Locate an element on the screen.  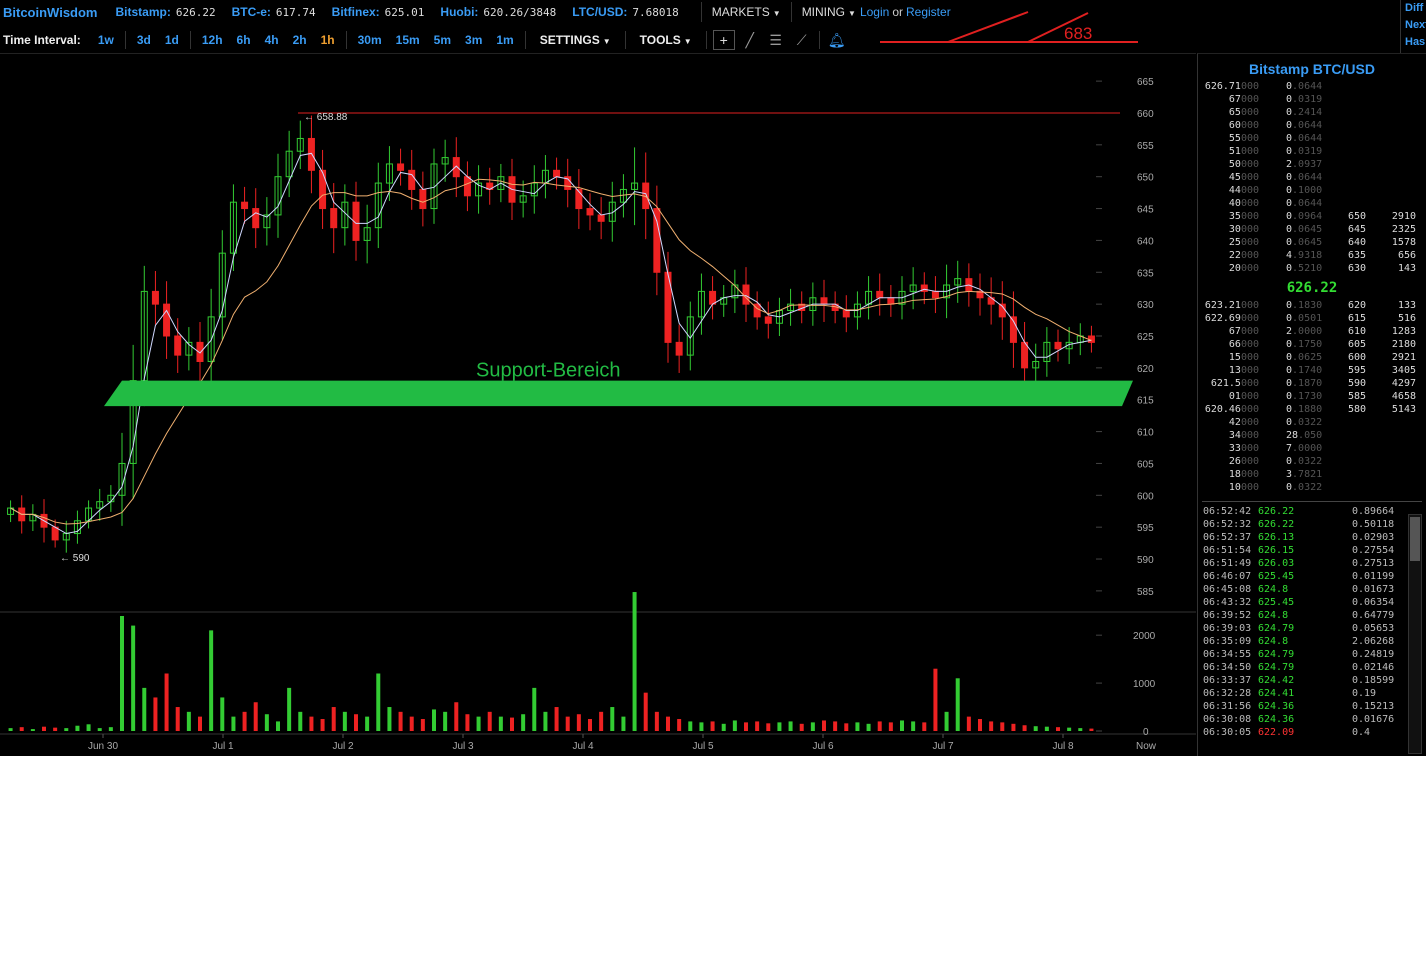
interval-2h: 2h is located at coordinates (300, 40).